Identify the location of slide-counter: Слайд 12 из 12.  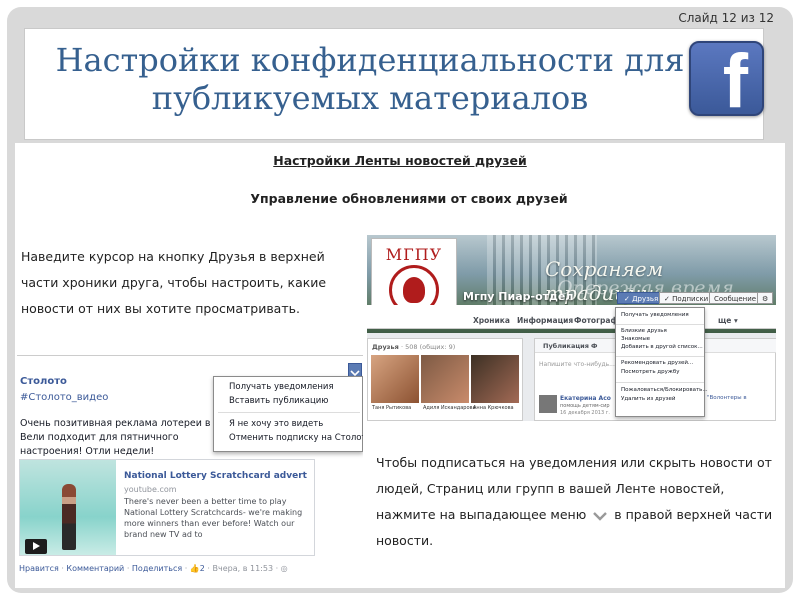
(726, 18).